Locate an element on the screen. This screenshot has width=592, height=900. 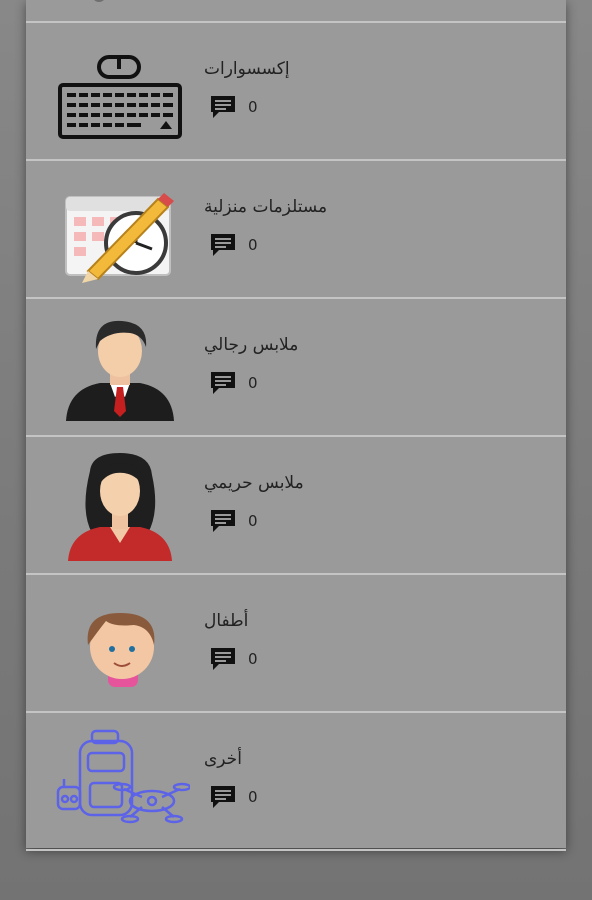
category-title: إكسسوارات is located at coordinates (247, 69).